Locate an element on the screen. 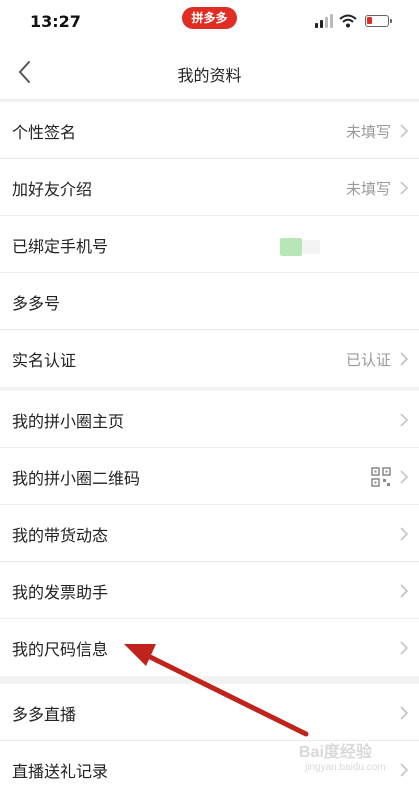 The height and width of the screenshot is (790, 419). row-label: 实名认证 is located at coordinates (44, 360).